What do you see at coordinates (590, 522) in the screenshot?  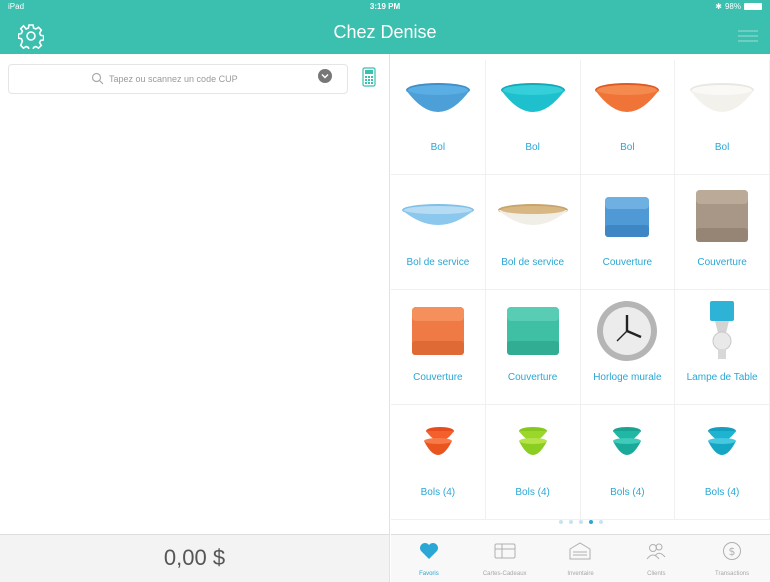 I see `page-dot-active` at bounding box center [590, 522].